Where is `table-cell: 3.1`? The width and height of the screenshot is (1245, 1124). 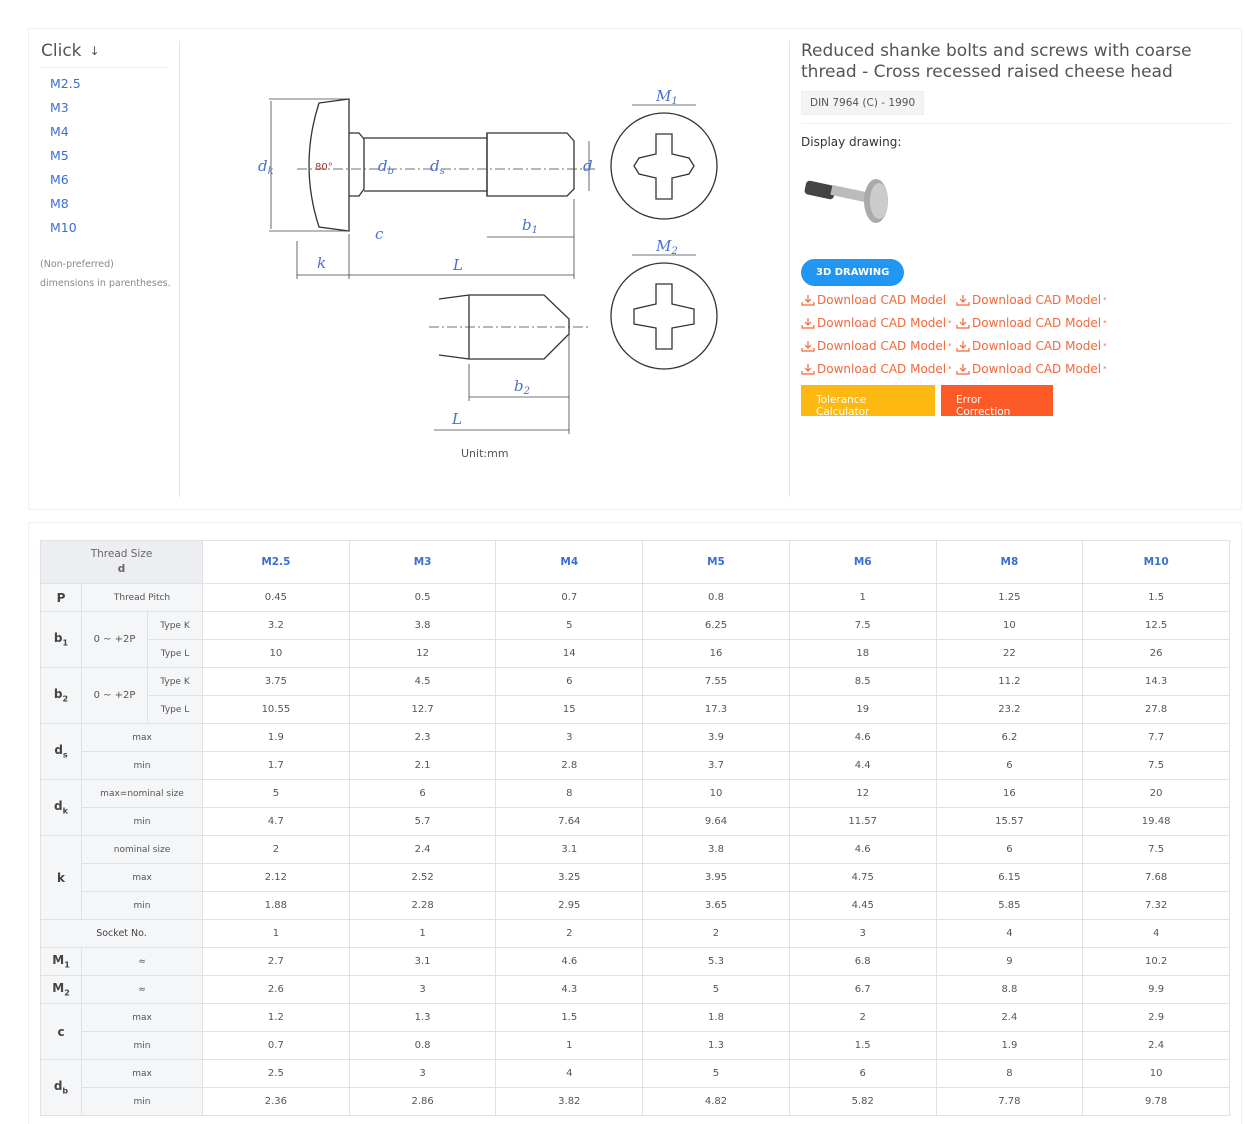 table-cell: 3.1 is located at coordinates (422, 961).